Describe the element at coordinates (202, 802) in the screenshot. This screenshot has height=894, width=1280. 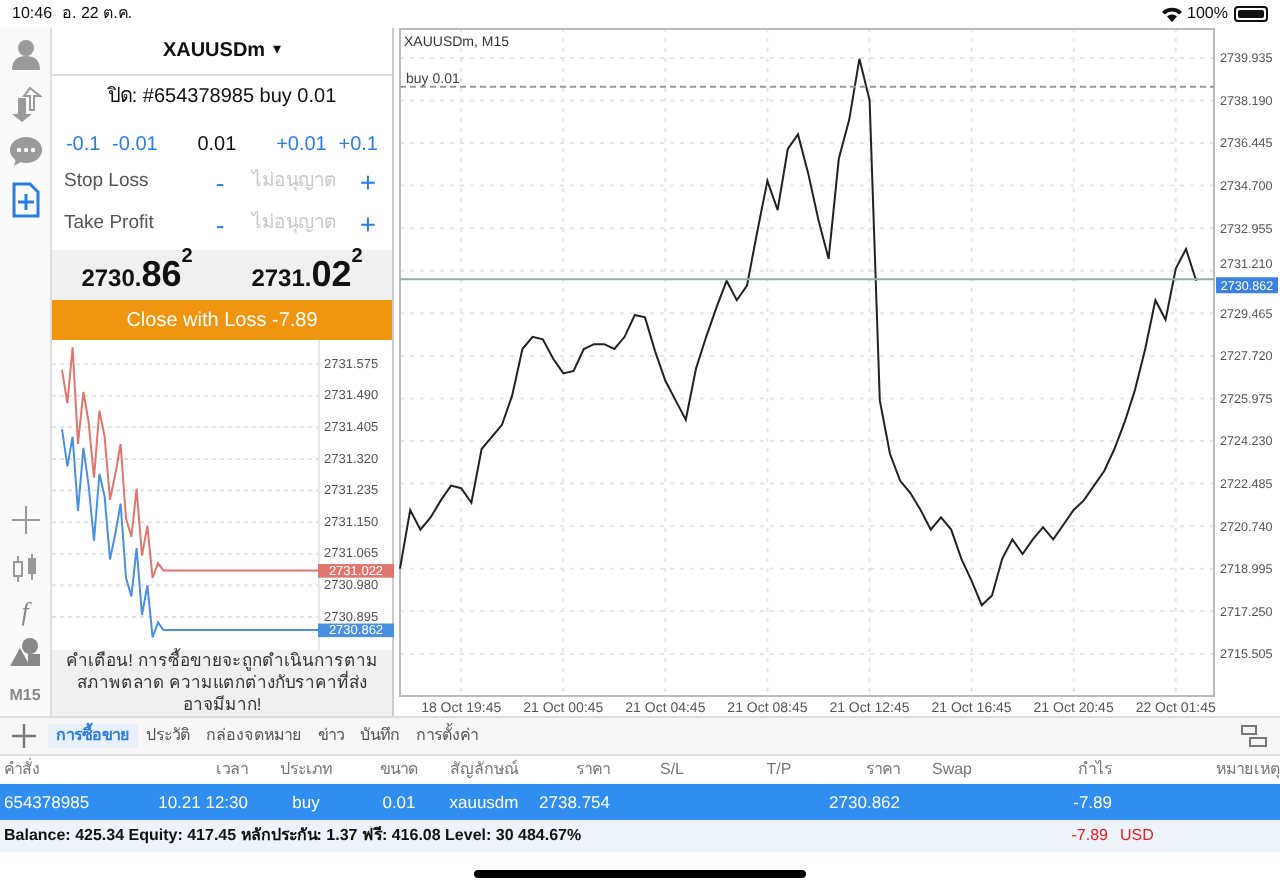
I see `table-cell-text: 10.21 12:30` at that location.